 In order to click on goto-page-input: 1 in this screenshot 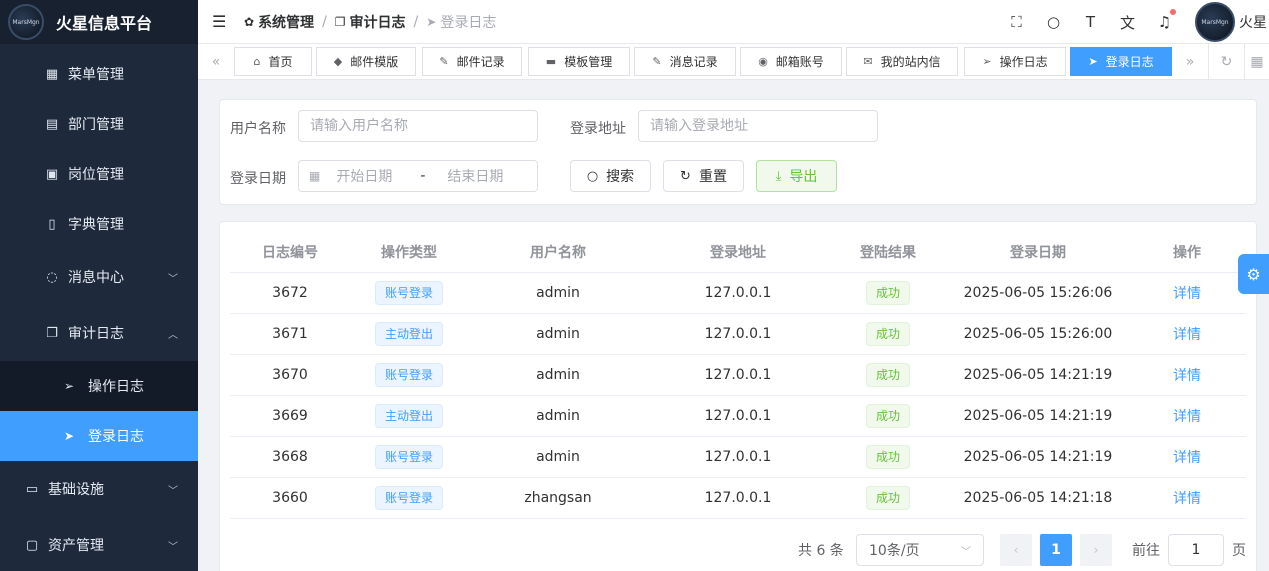, I will do `click(1196, 550)`.